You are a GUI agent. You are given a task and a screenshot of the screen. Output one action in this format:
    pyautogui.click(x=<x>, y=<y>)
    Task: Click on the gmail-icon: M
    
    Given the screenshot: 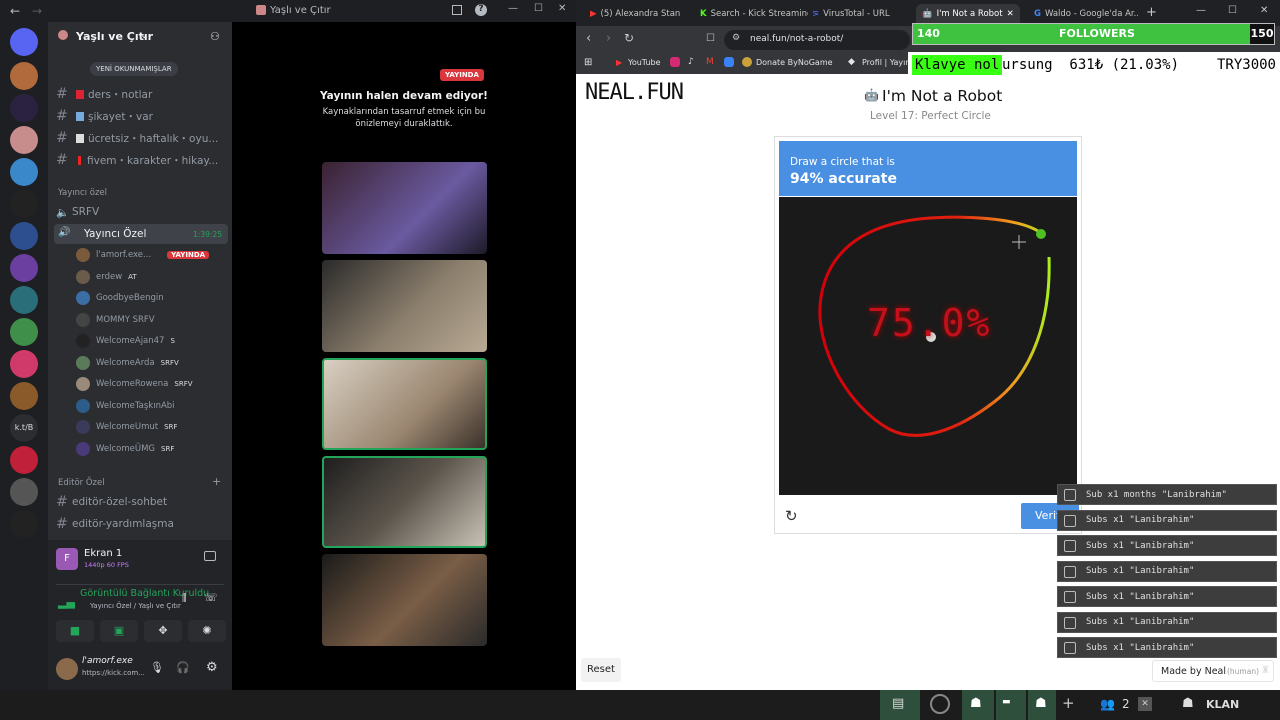 What is the action you would take?
    pyautogui.click(x=710, y=62)
    